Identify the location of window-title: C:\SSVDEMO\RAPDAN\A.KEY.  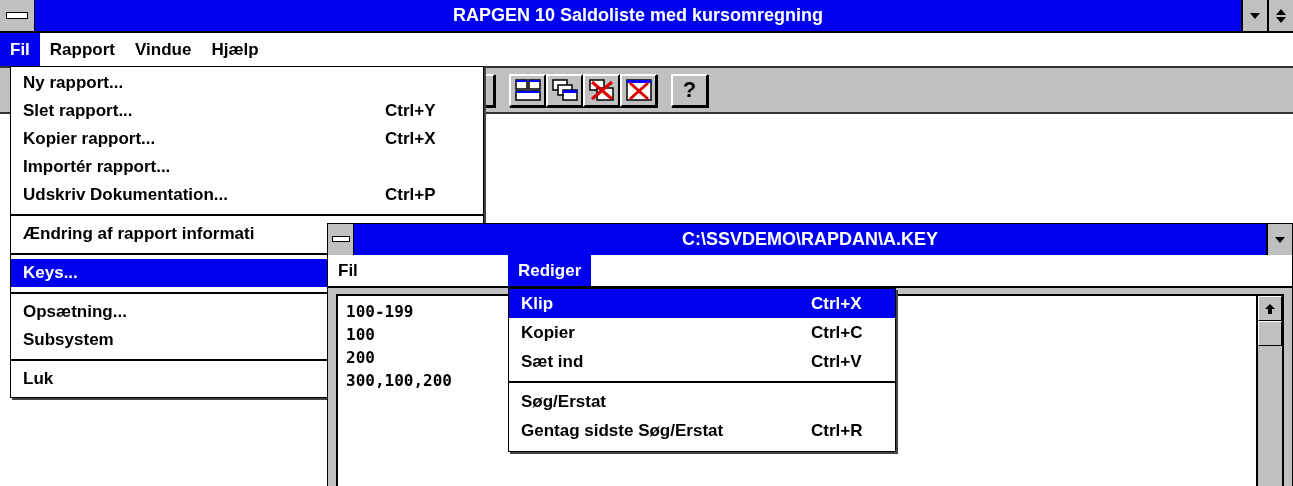
(810, 239).